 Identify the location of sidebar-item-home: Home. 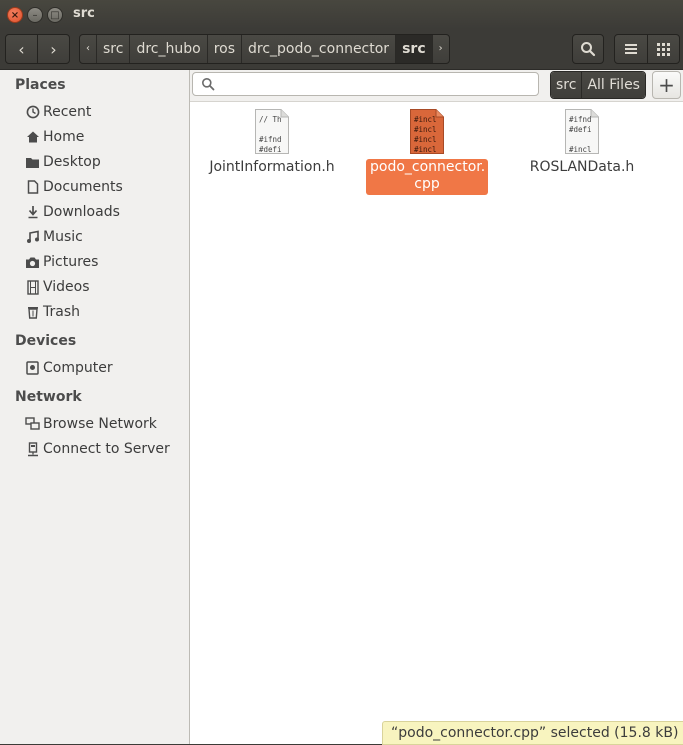
(54, 137).